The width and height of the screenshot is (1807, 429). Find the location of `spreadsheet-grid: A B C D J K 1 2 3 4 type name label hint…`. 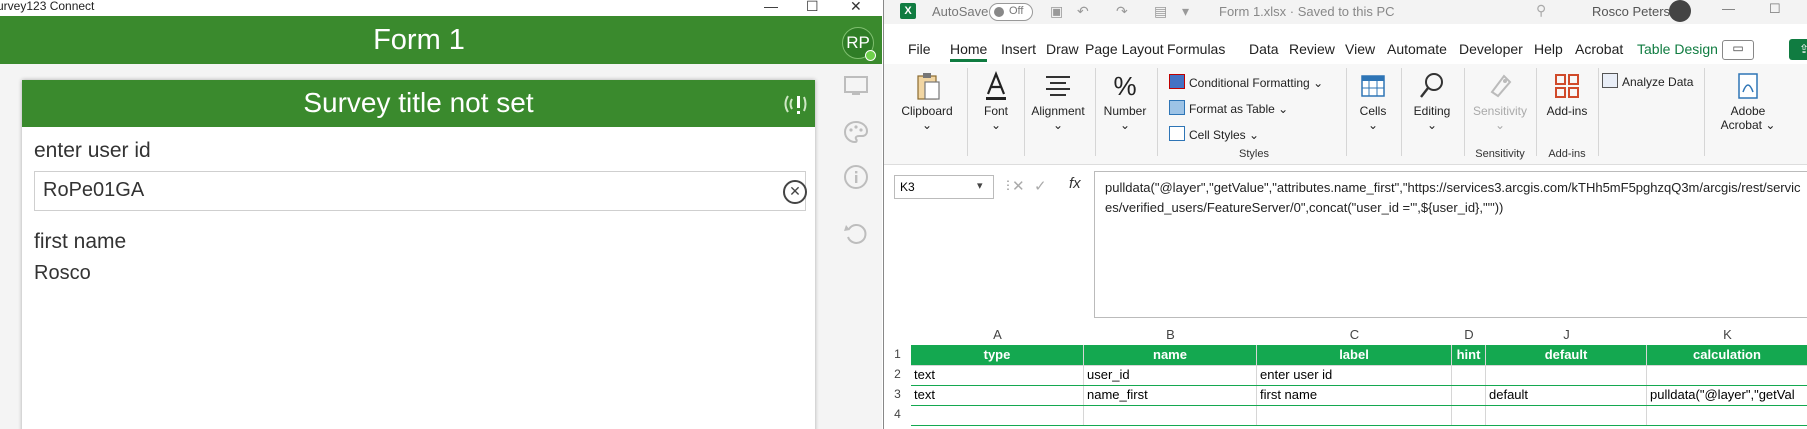

spreadsheet-grid: A B C D J K 1 2 3 4 type name label hint… is located at coordinates (1345, 378).